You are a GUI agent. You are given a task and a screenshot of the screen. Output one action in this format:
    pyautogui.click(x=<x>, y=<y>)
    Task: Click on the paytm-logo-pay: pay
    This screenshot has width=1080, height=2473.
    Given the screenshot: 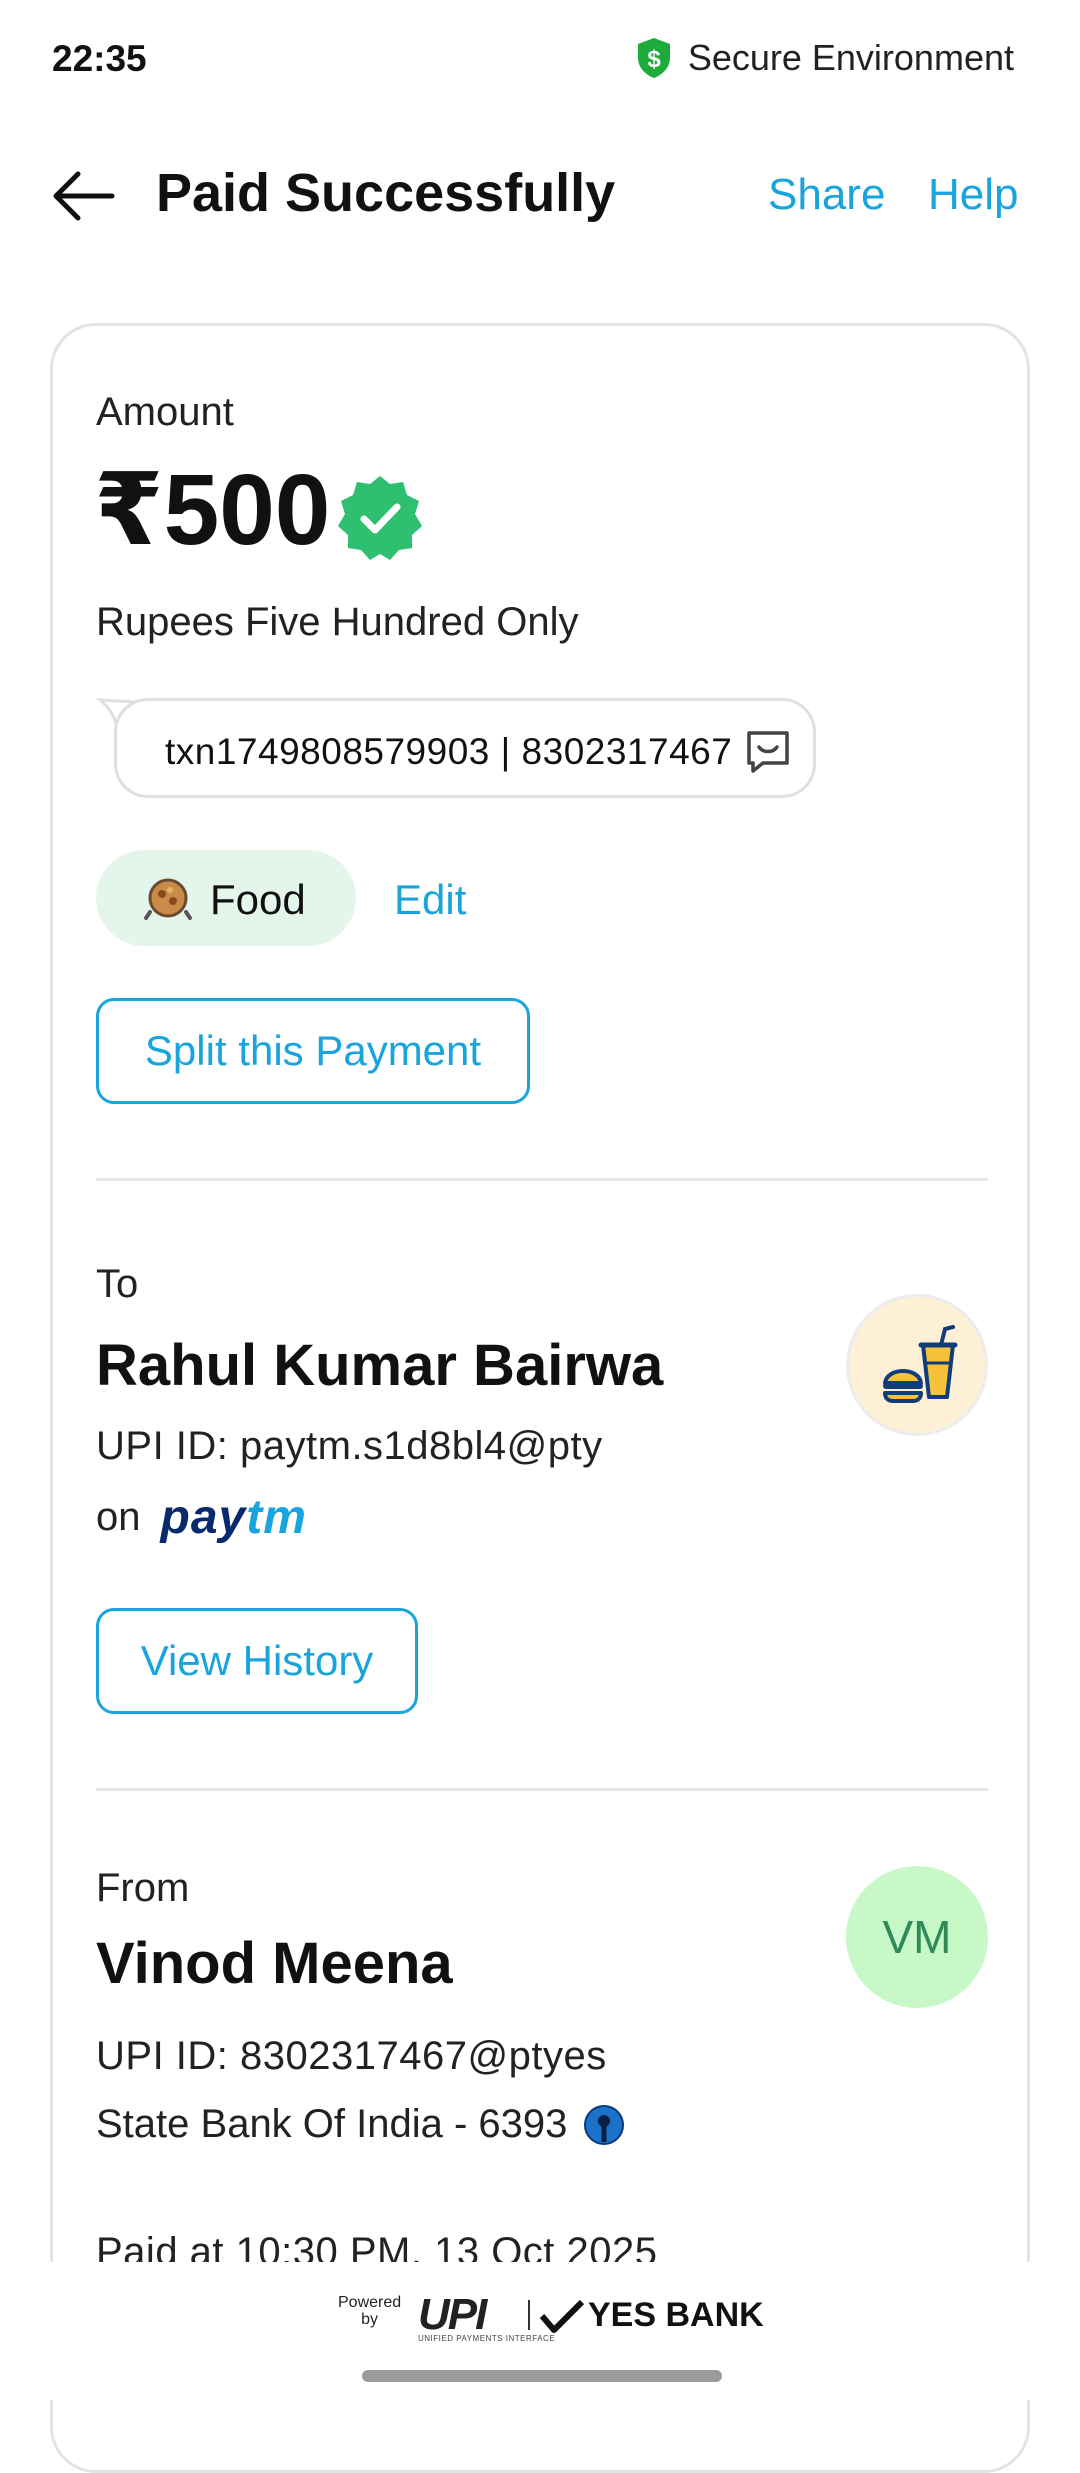 What is the action you would take?
    pyautogui.click(x=203, y=1517)
    